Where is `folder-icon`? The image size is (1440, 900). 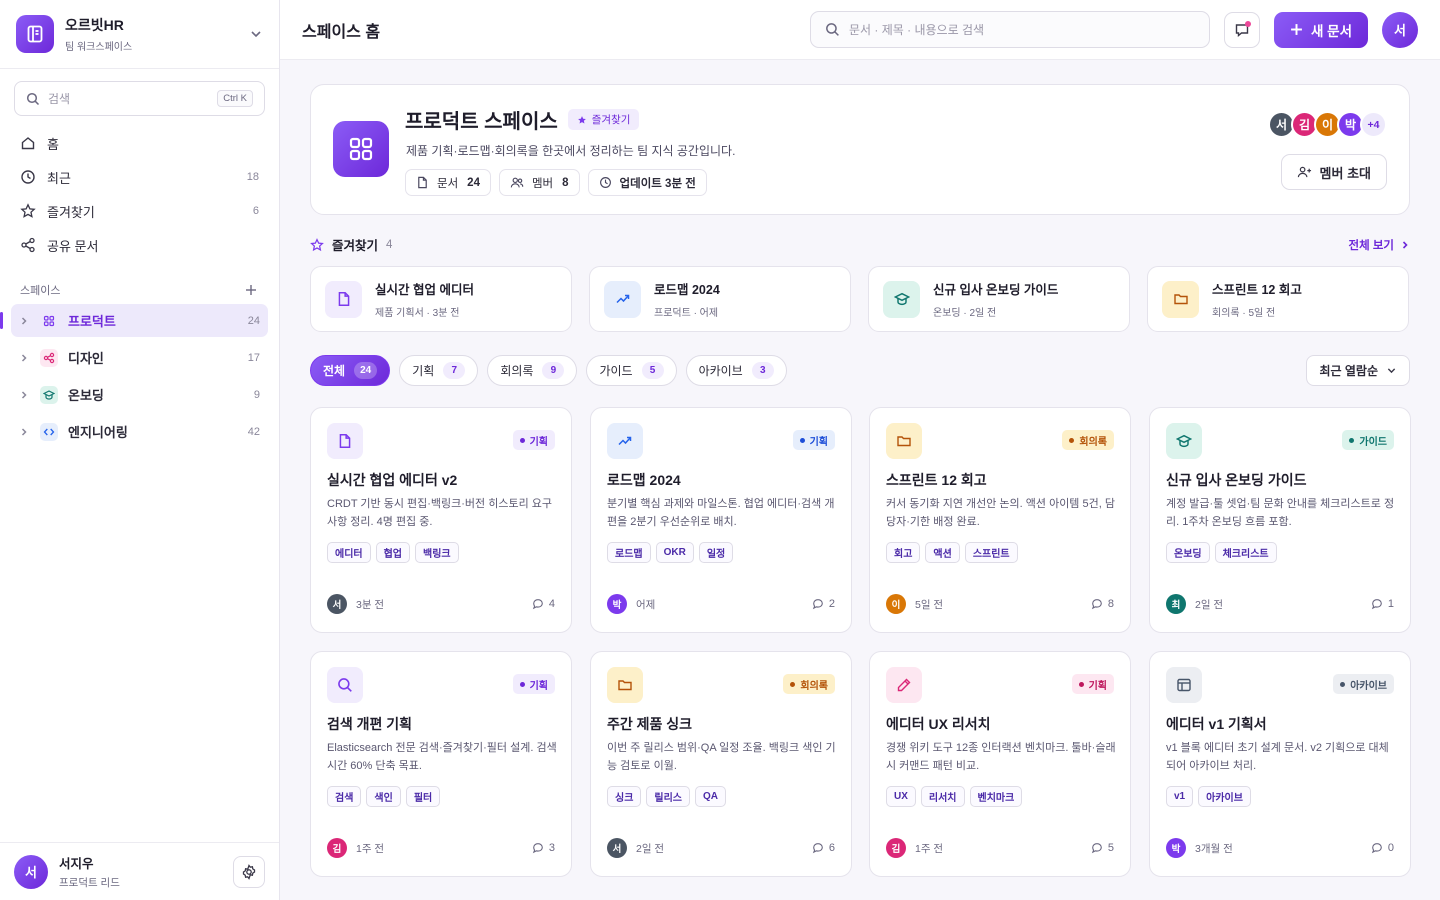
folder-icon is located at coordinates (1180, 299).